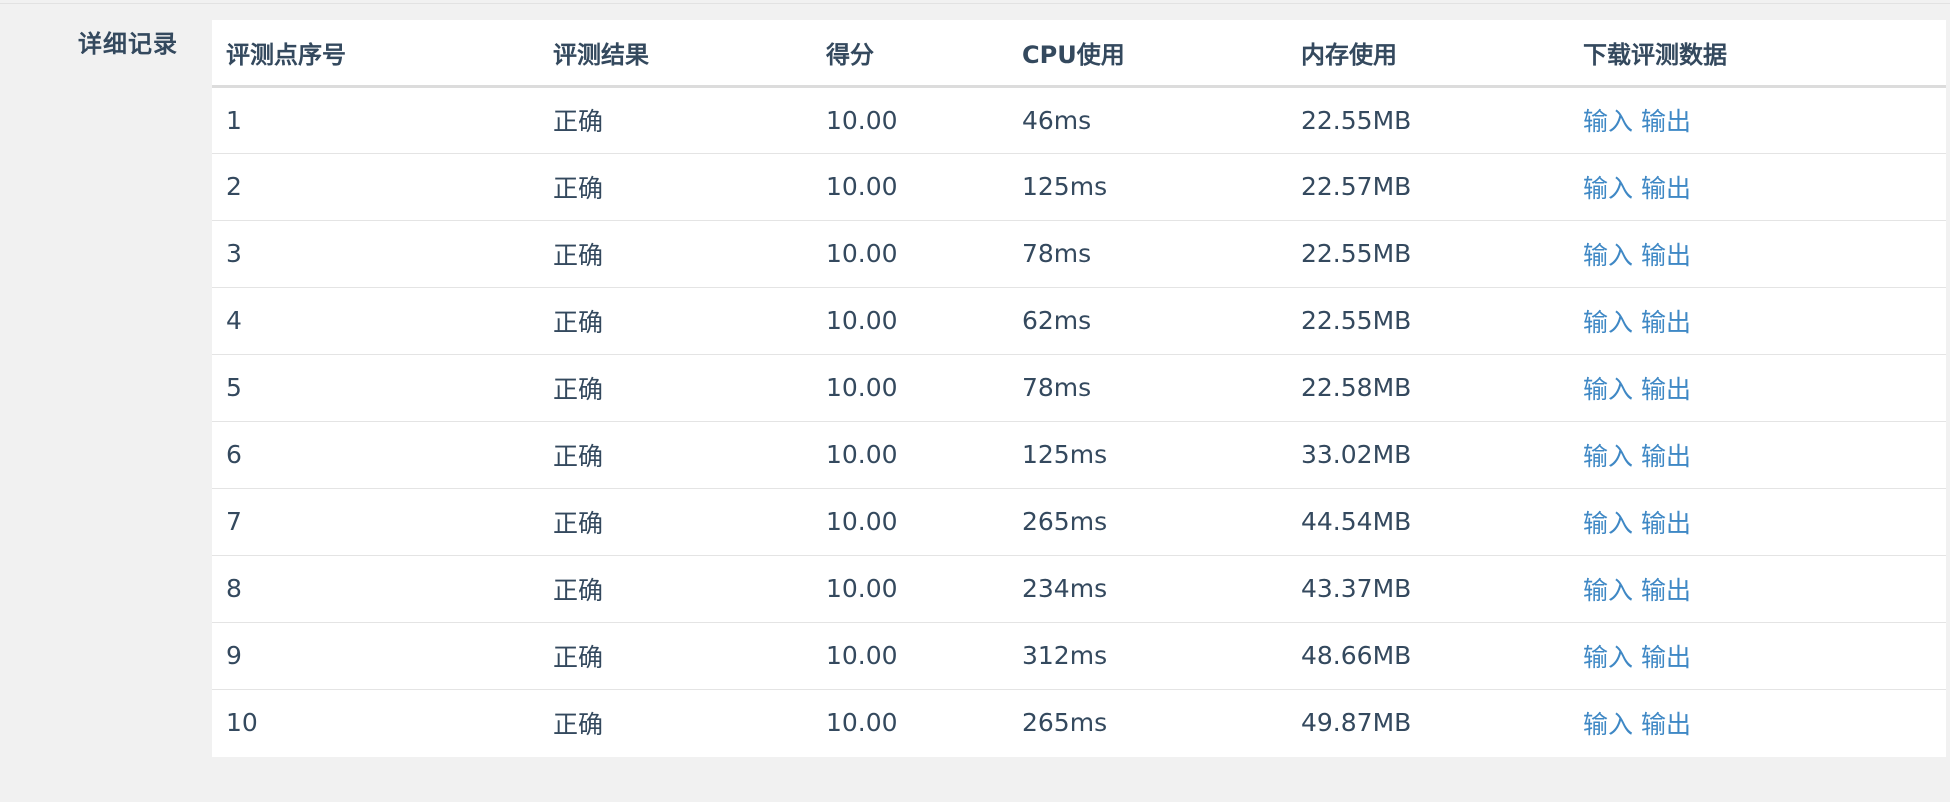 The width and height of the screenshot is (1950, 802). I want to click on table-row: 7 正确 10.00 265ms 44.54MB 输入 输出, so click(1079, 522).